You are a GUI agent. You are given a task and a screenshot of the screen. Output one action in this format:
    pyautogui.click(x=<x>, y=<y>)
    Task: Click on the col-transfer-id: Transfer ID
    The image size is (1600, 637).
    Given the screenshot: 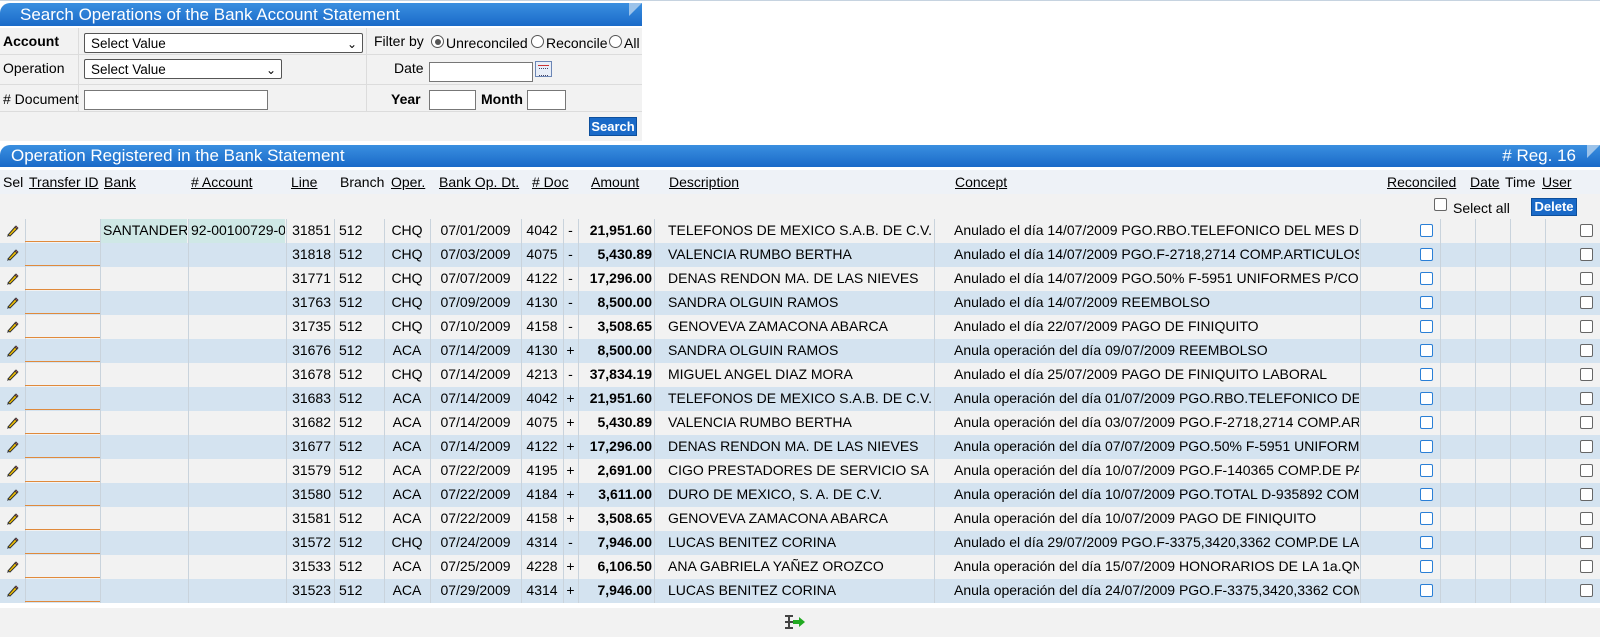 What is the action you would take?
    pyautogui.click(x=64, y=182)
    